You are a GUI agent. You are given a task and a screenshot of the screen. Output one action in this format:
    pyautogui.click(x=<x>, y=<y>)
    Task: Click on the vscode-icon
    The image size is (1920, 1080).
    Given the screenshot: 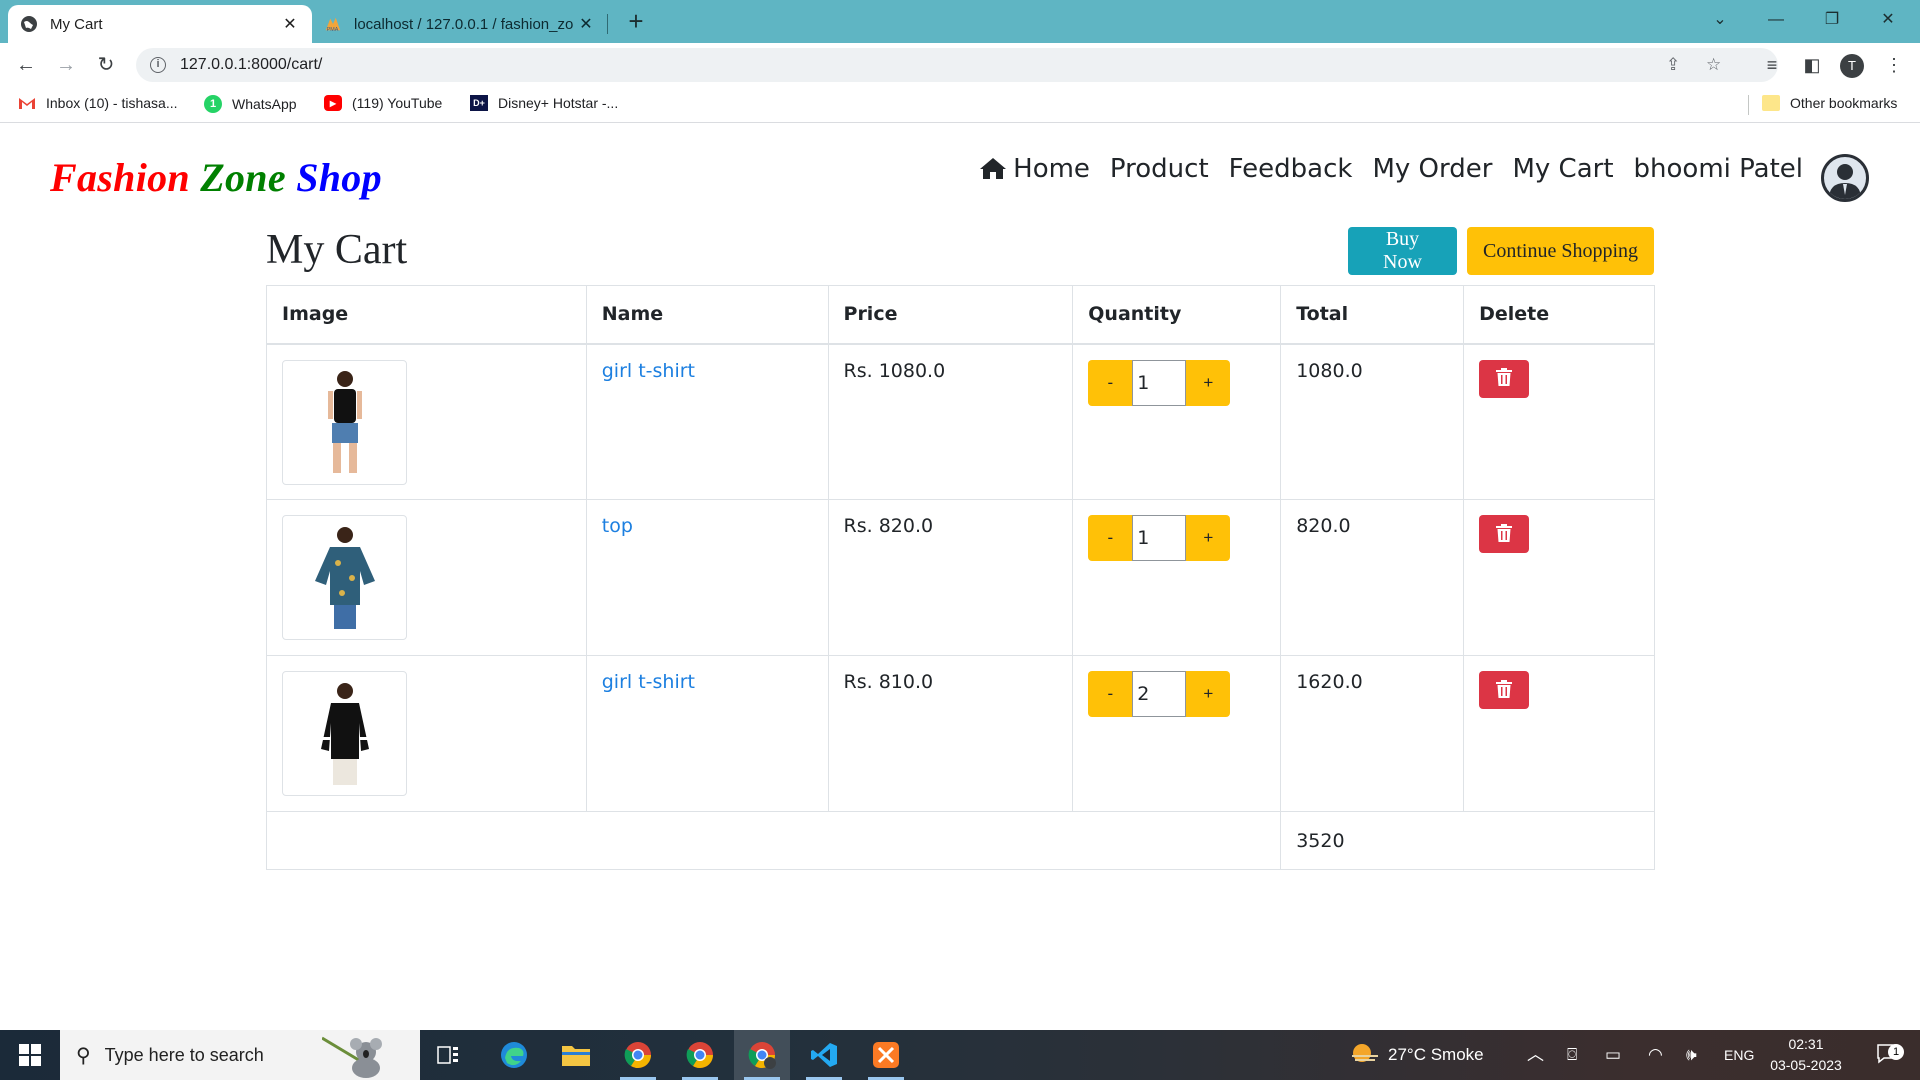 What is the action you would take?
    pyautogui.click(x=824, y=1055)
    